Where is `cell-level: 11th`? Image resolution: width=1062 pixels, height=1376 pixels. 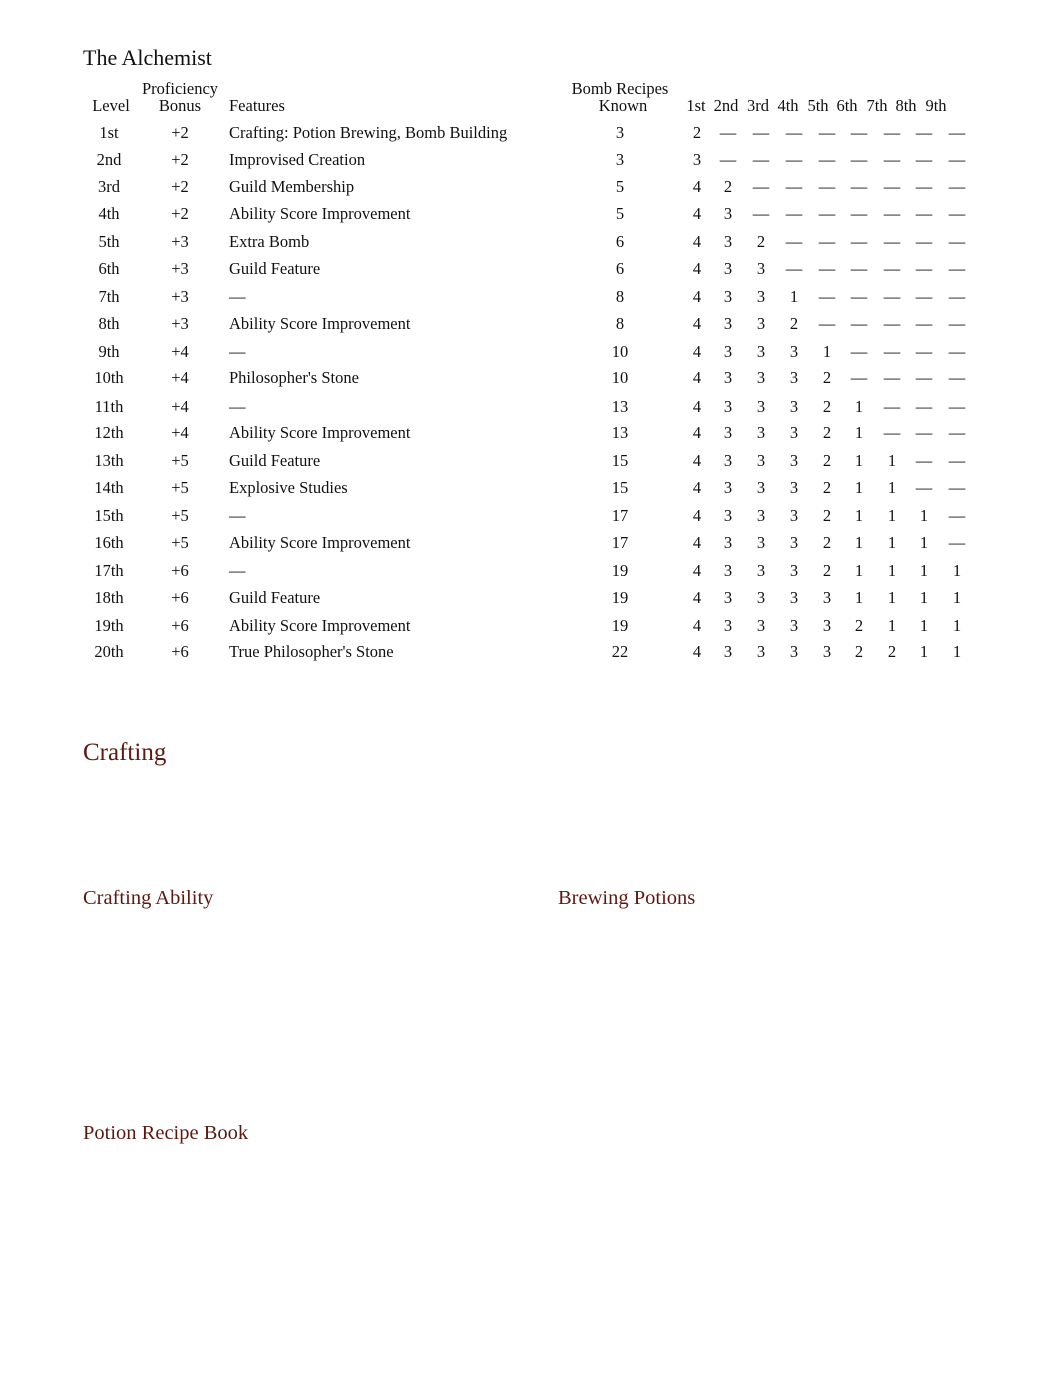 cell-level: 11th is located at coordinates (109, 406).